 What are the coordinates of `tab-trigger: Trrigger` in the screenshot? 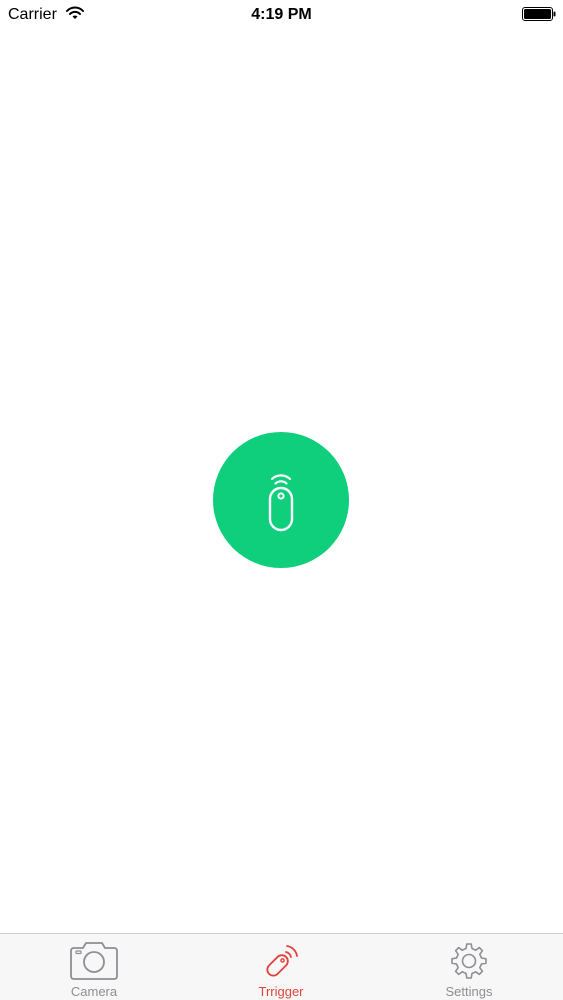 It's located at (281, 967).